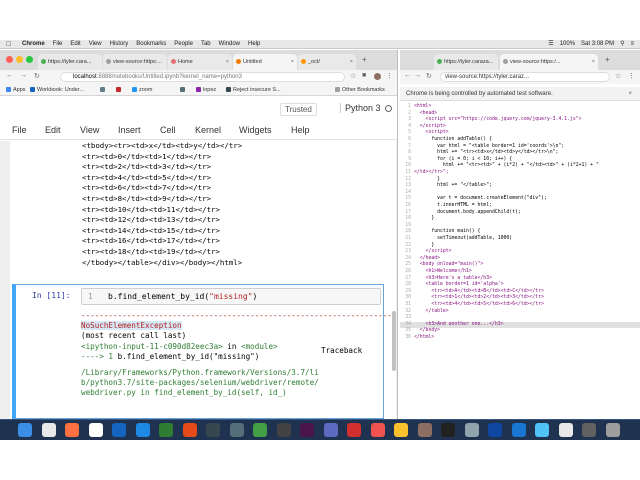 The width and height of the screenshot is (640, 480). What do you see at coordinates (58, 44) in the screenshot?
I see `menu-file: File` at bounding box center [58, 44].